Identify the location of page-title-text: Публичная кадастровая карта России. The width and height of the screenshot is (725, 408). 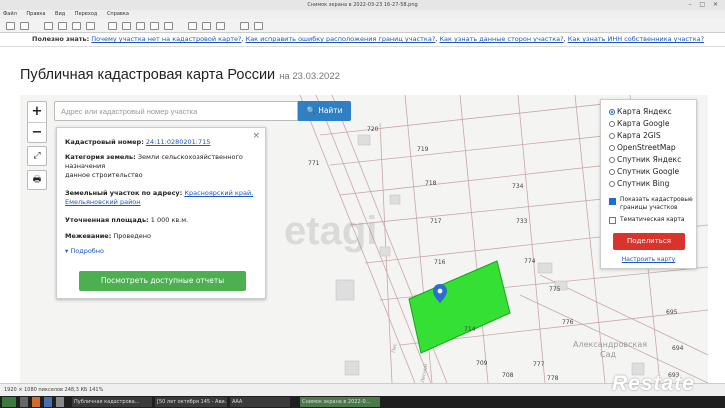
(148, 75).